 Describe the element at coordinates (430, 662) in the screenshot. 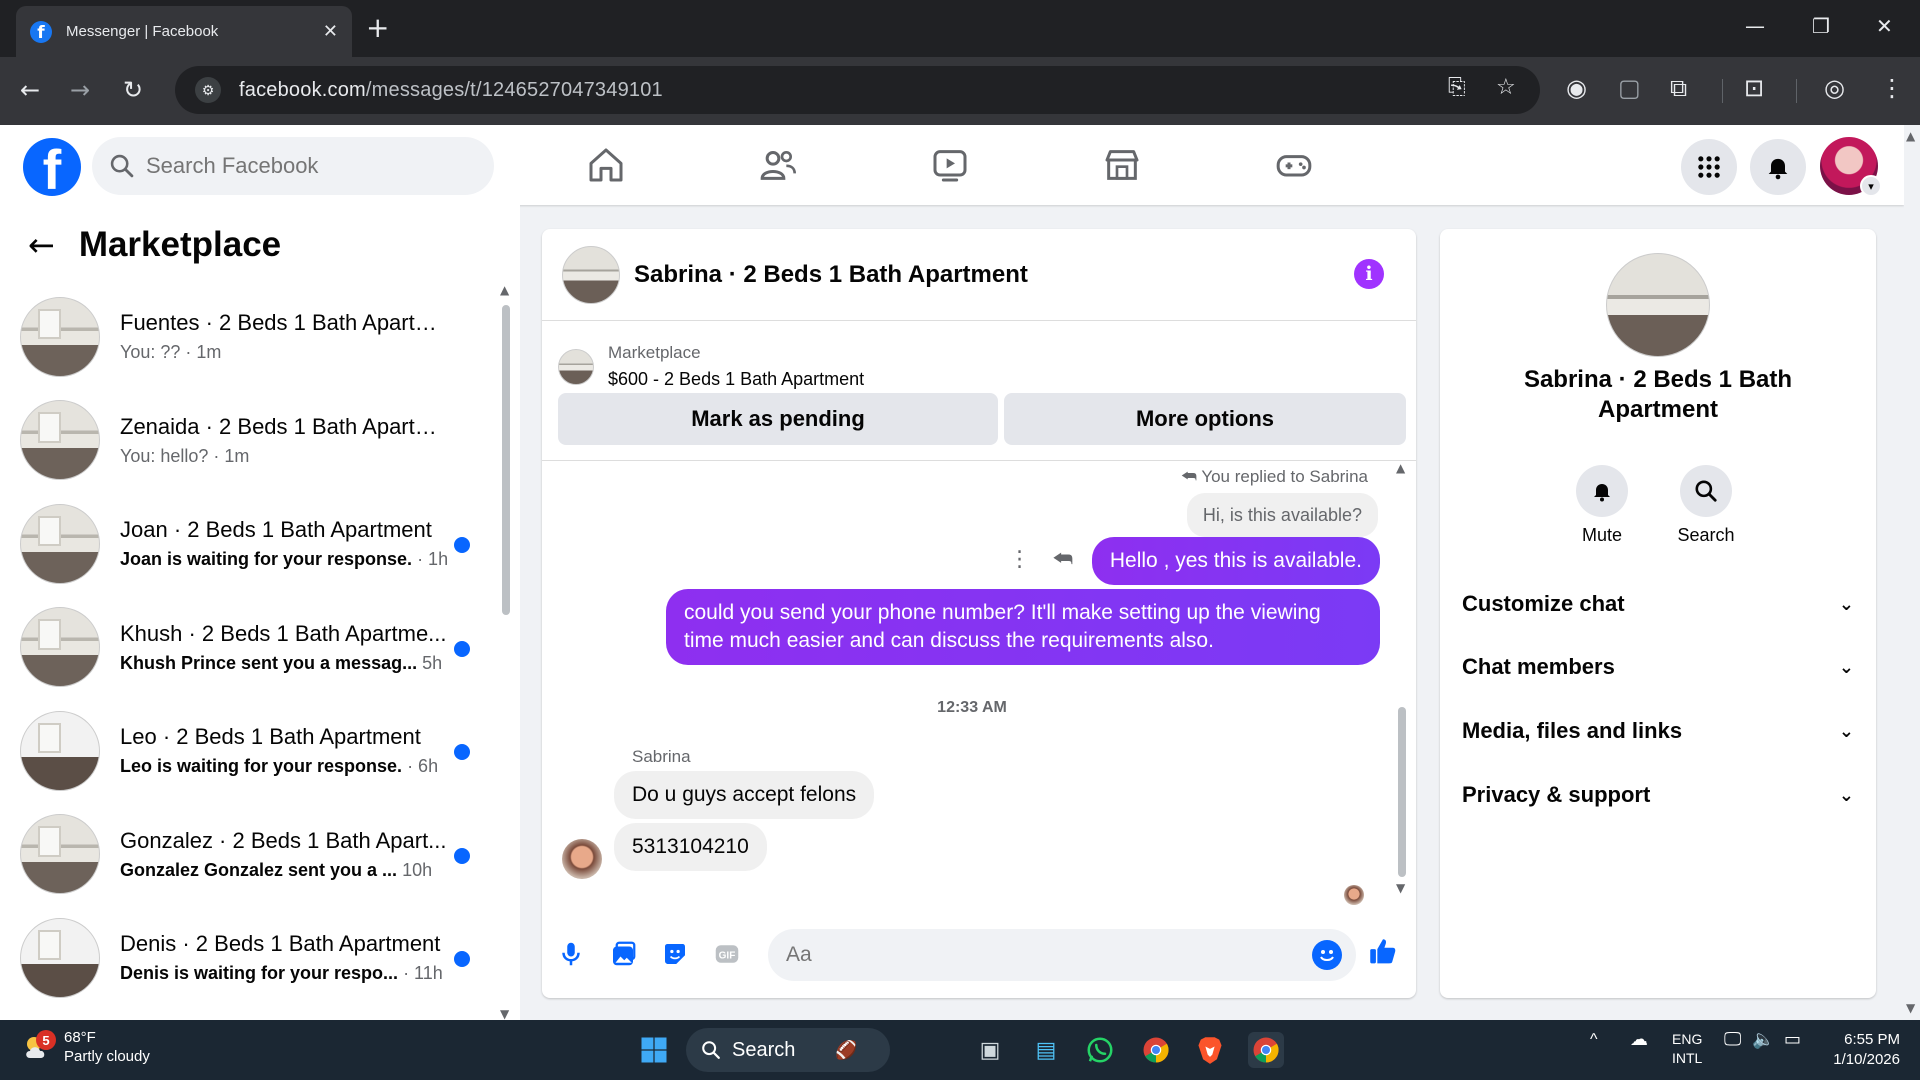

I see `conversation-time: 5h` at that location.